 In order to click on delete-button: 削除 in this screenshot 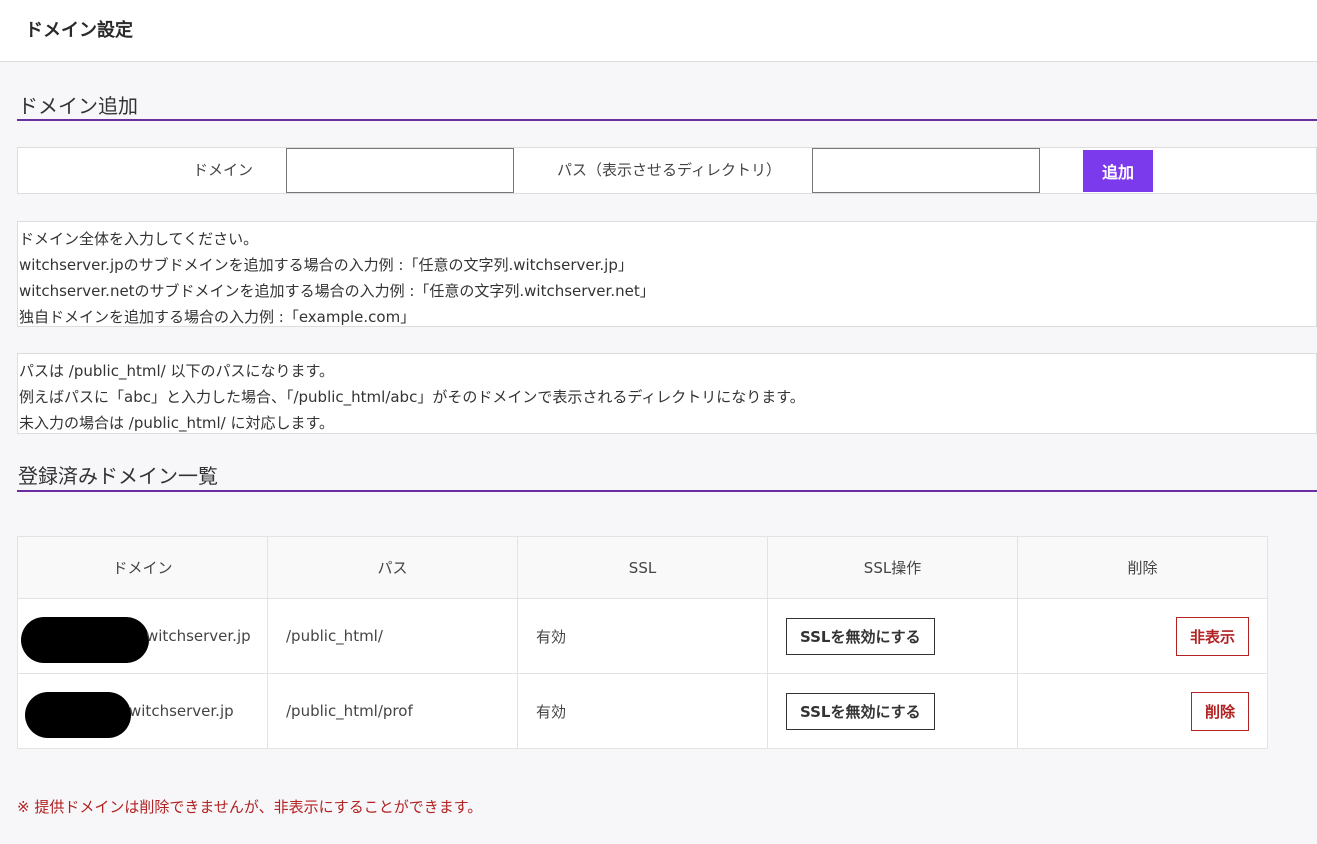, I will do `click(1219, 711)`.